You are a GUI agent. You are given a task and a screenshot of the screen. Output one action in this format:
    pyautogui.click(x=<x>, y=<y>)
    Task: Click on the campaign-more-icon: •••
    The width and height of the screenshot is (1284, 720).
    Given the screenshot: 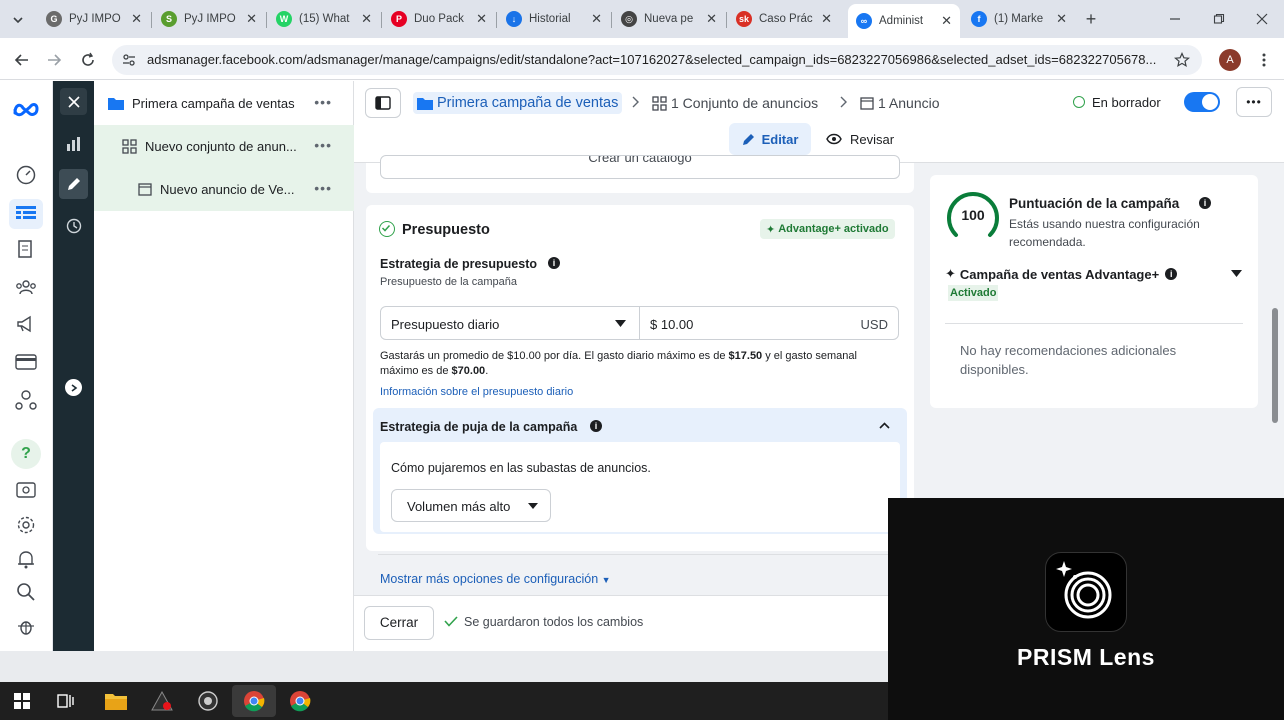 What is the action you would take?
    pyautogui.click(x=323, y=102)
    